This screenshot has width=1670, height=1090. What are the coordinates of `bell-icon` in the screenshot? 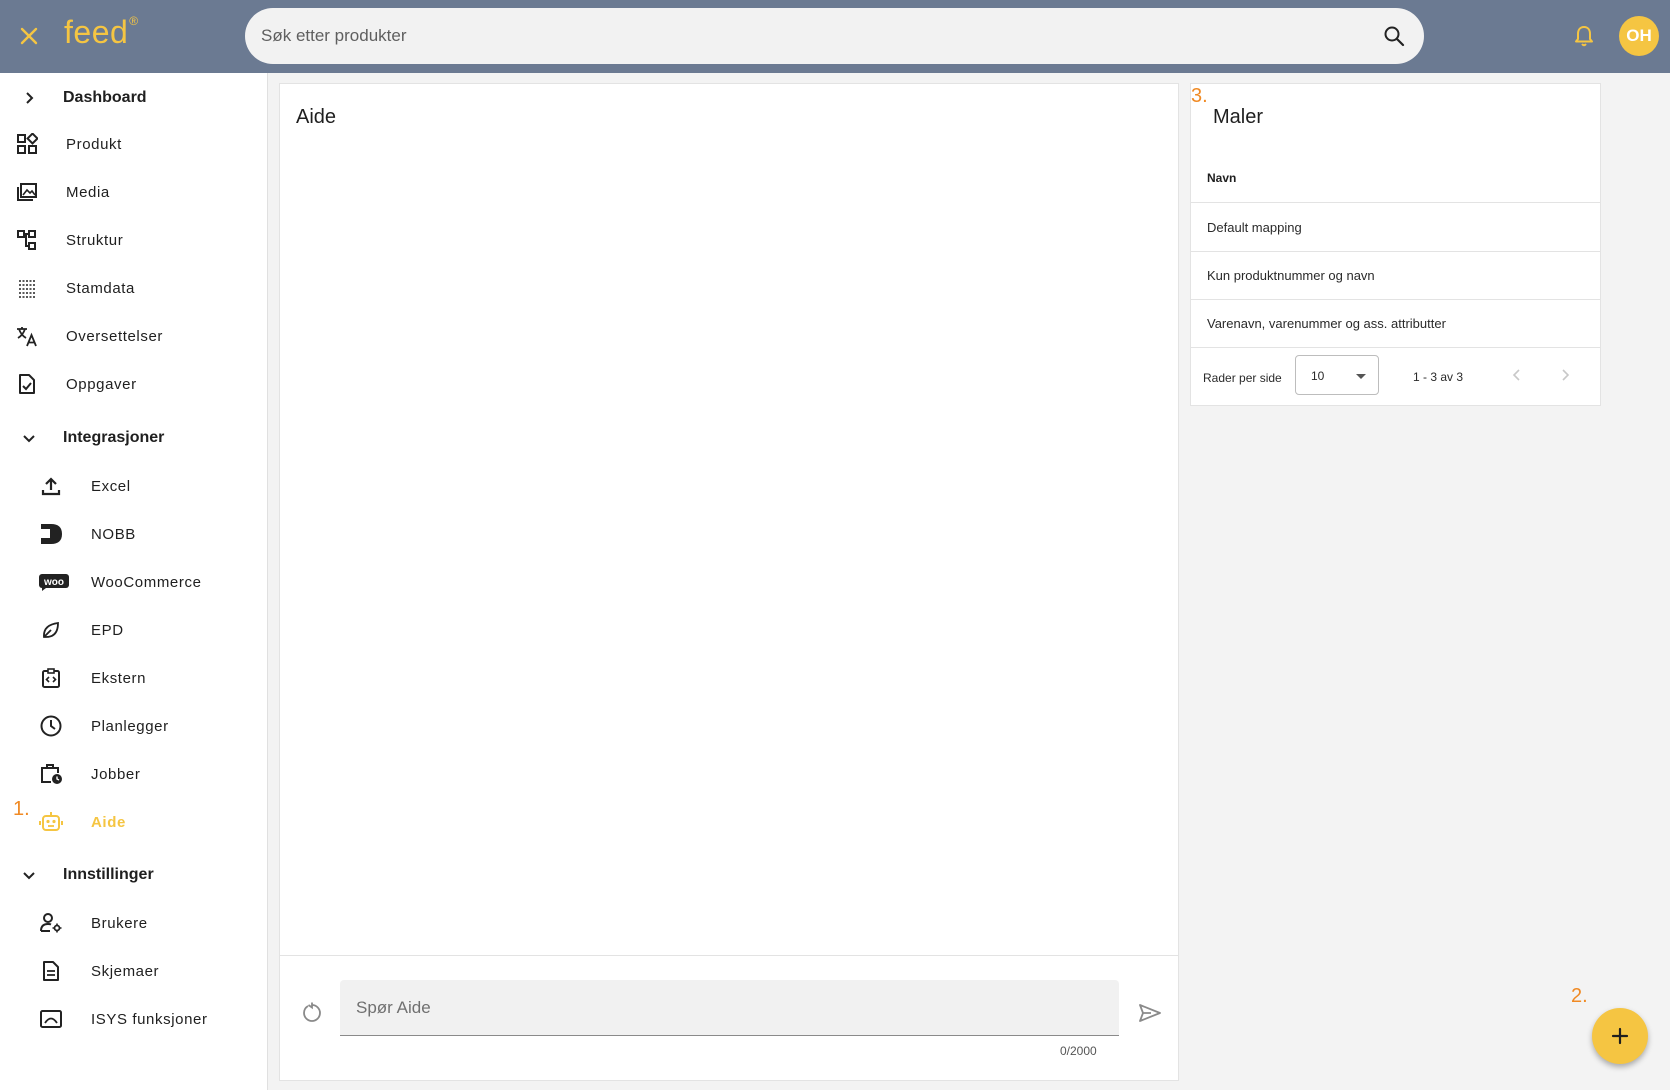 It's located at (1584, 36).